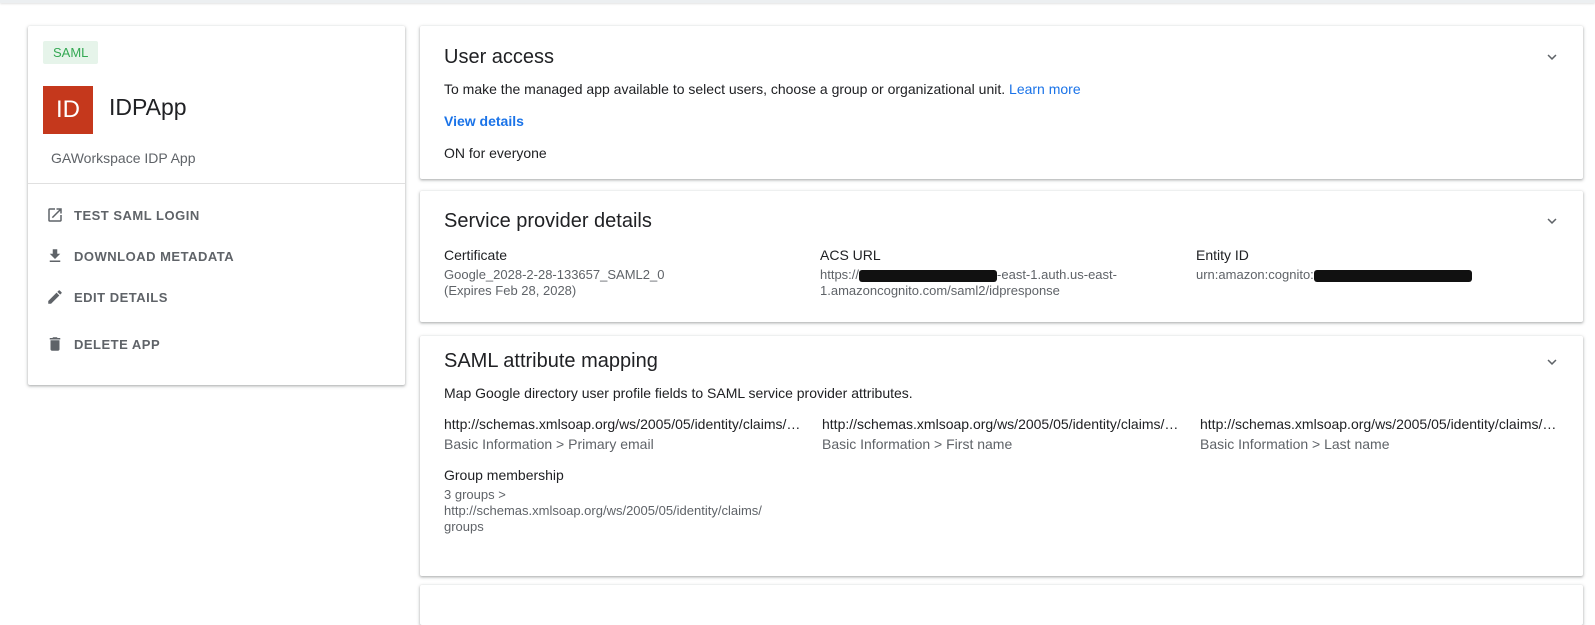  Describe the element at coordinates (940, 290) in the screenshot. I see `acs-url-value-line2: 1.amazoncognito.com/saml2/idpresponse` at that location.